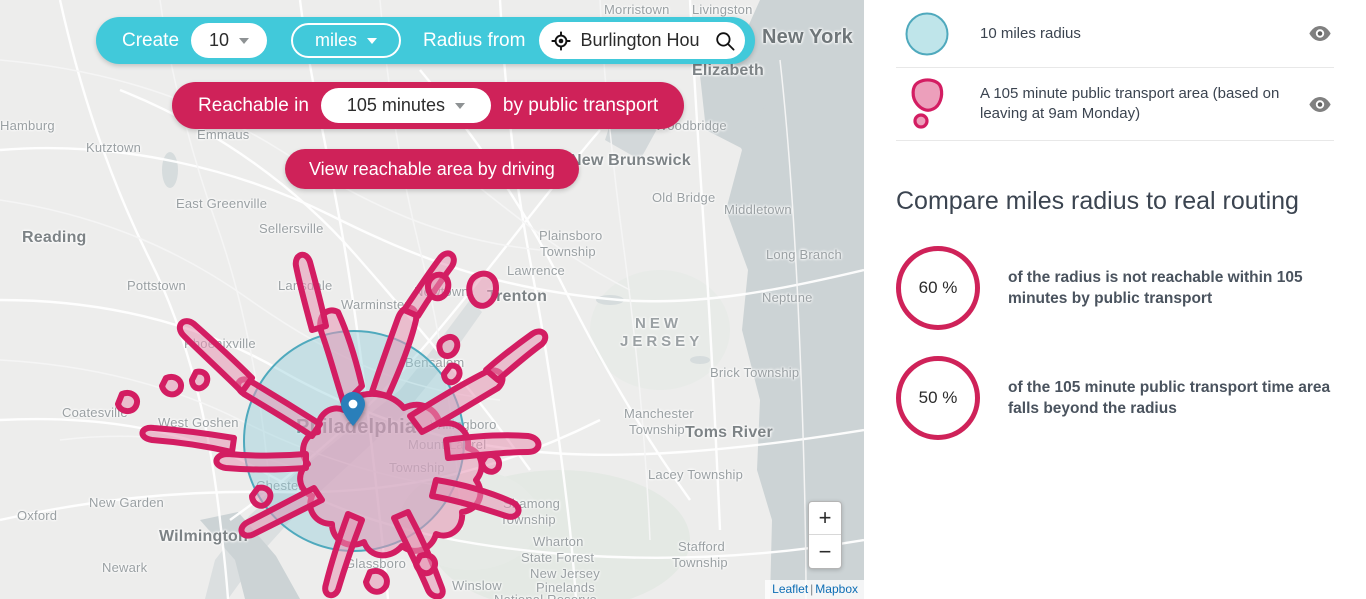 Image resolution: width=1366 pixels, height=599 pixels. Describe the element at coordinates (353, 409) in the screenshot. I see `map-location-pin` at that location.